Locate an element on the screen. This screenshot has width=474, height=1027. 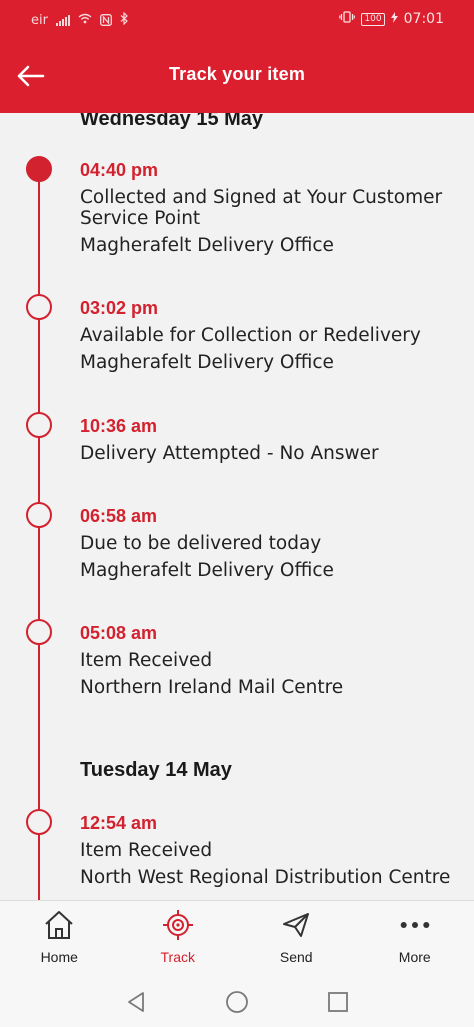
event-time: 06:58 am is located at coordinates (119, 516).